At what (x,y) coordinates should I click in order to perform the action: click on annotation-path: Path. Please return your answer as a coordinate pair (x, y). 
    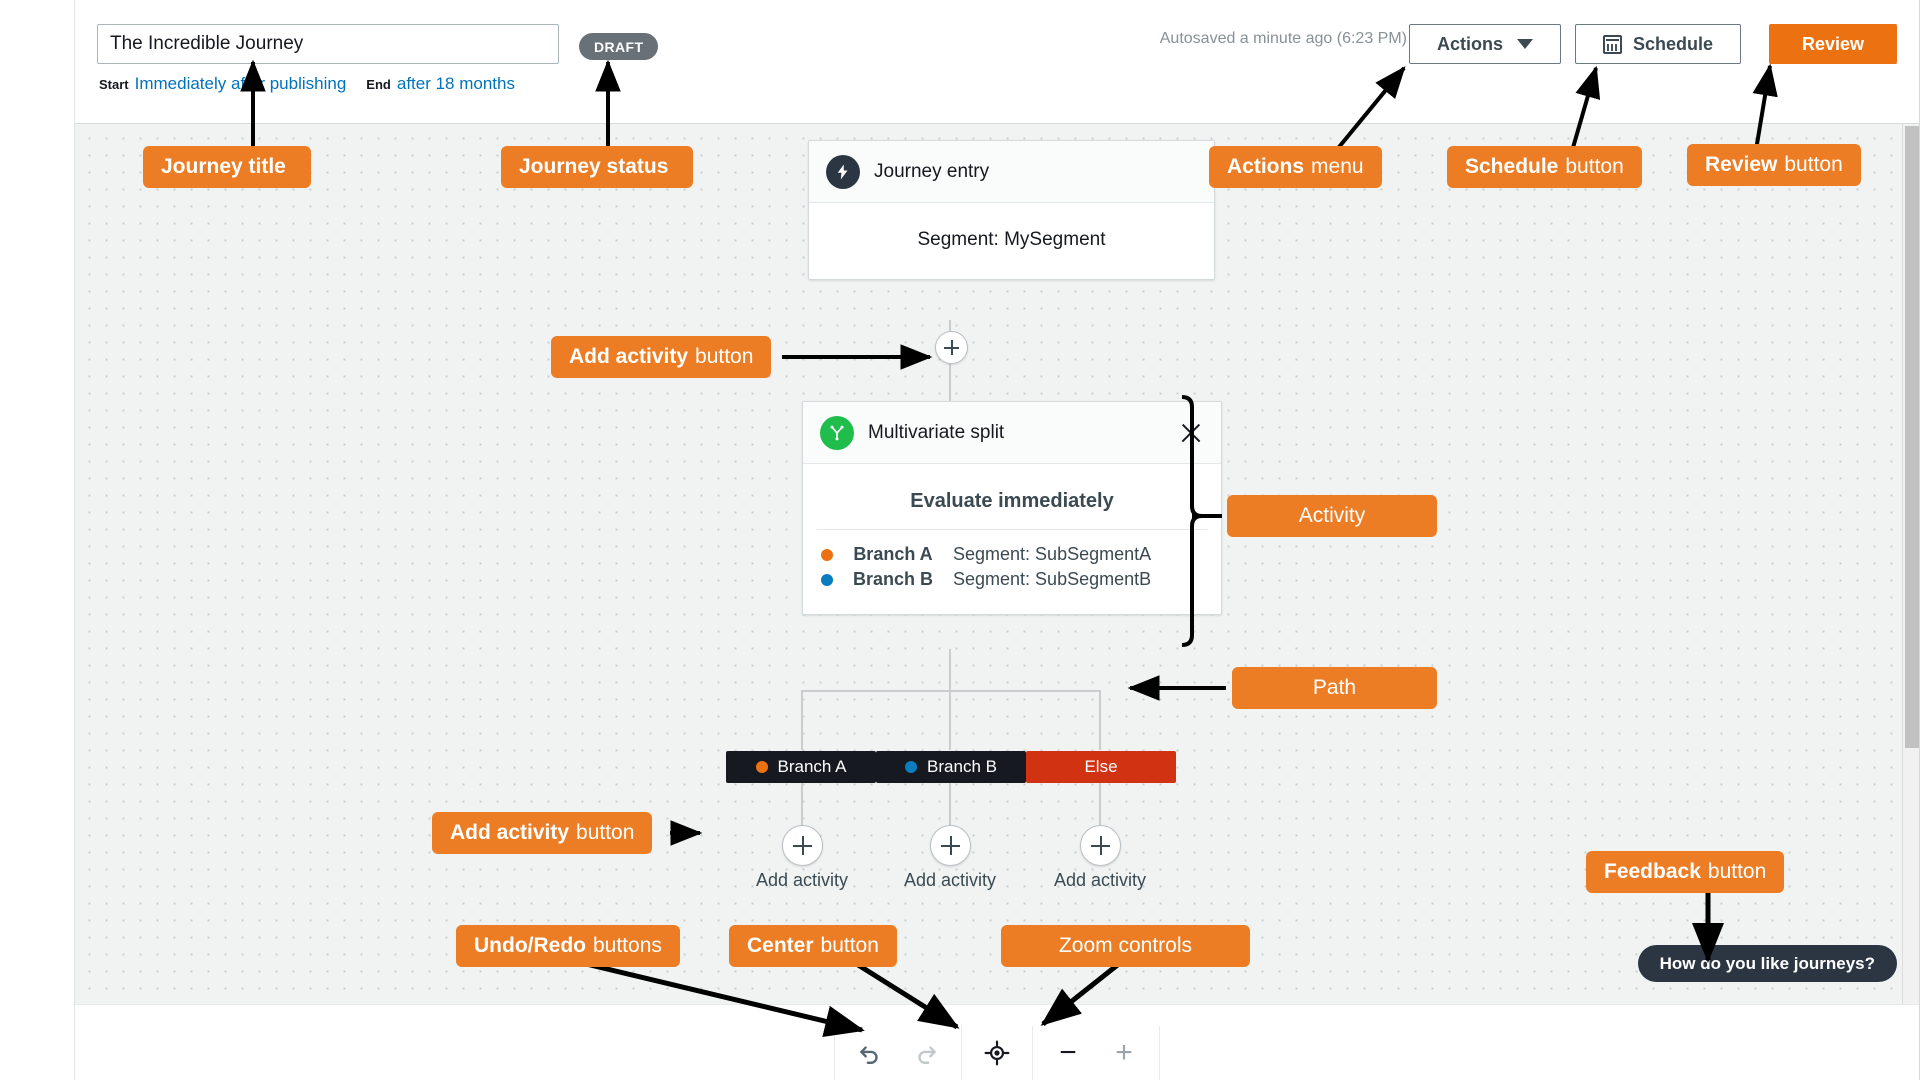
    Looking at the image, I should click on (1334, 688).